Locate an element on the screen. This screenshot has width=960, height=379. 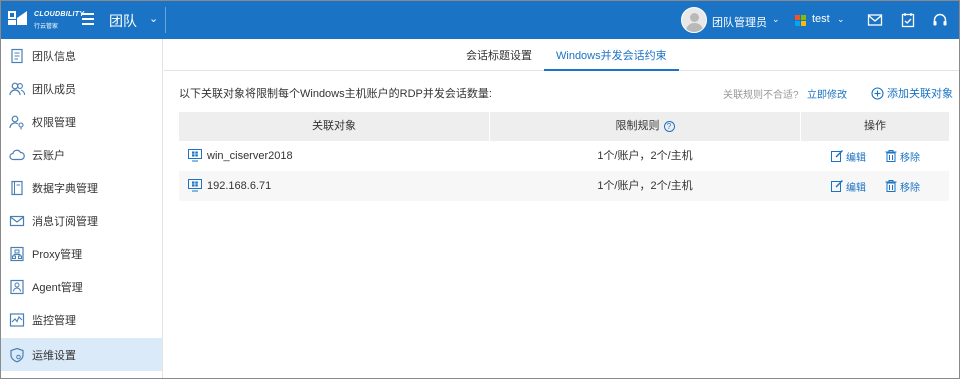
sidebar-item-label: 云账户 is located at coordinates (48, 155).